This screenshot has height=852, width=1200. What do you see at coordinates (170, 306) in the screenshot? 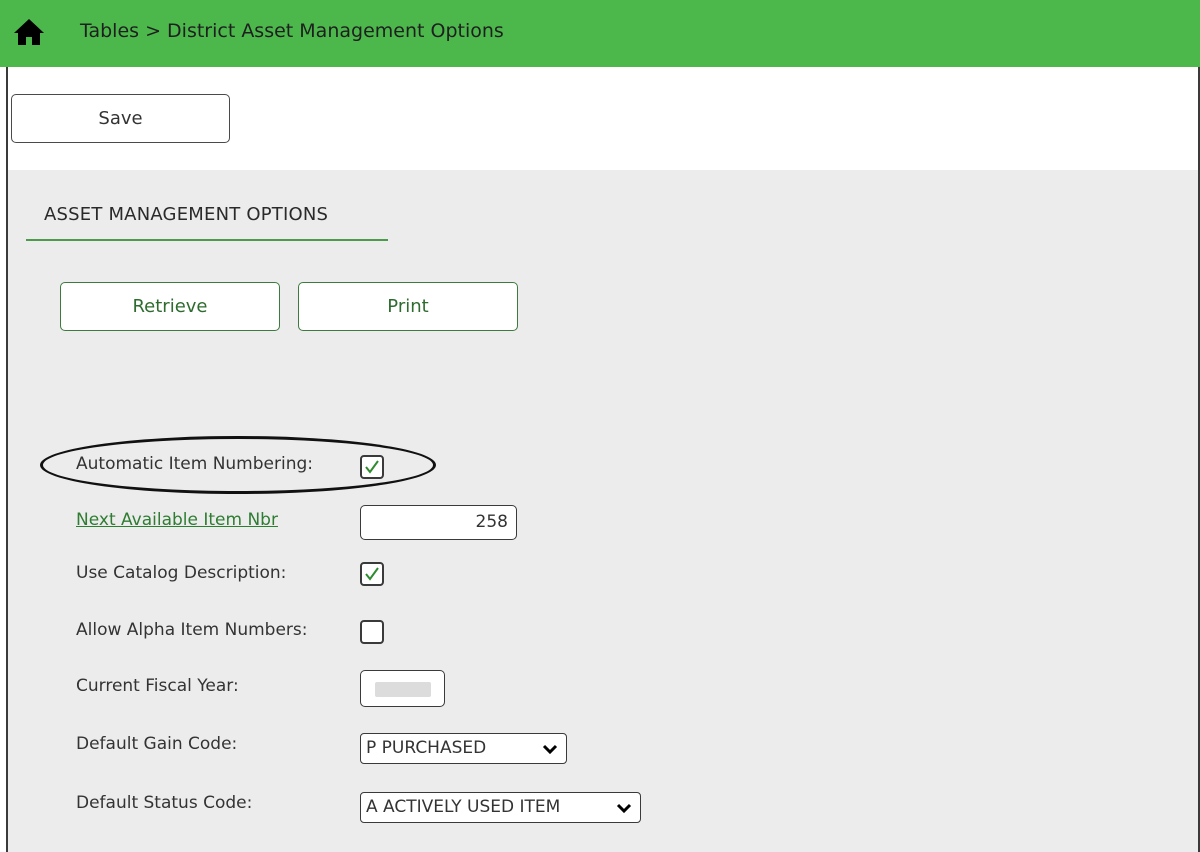
I see `retrieve-button: Retrieve` at bounding box center [170, 306].